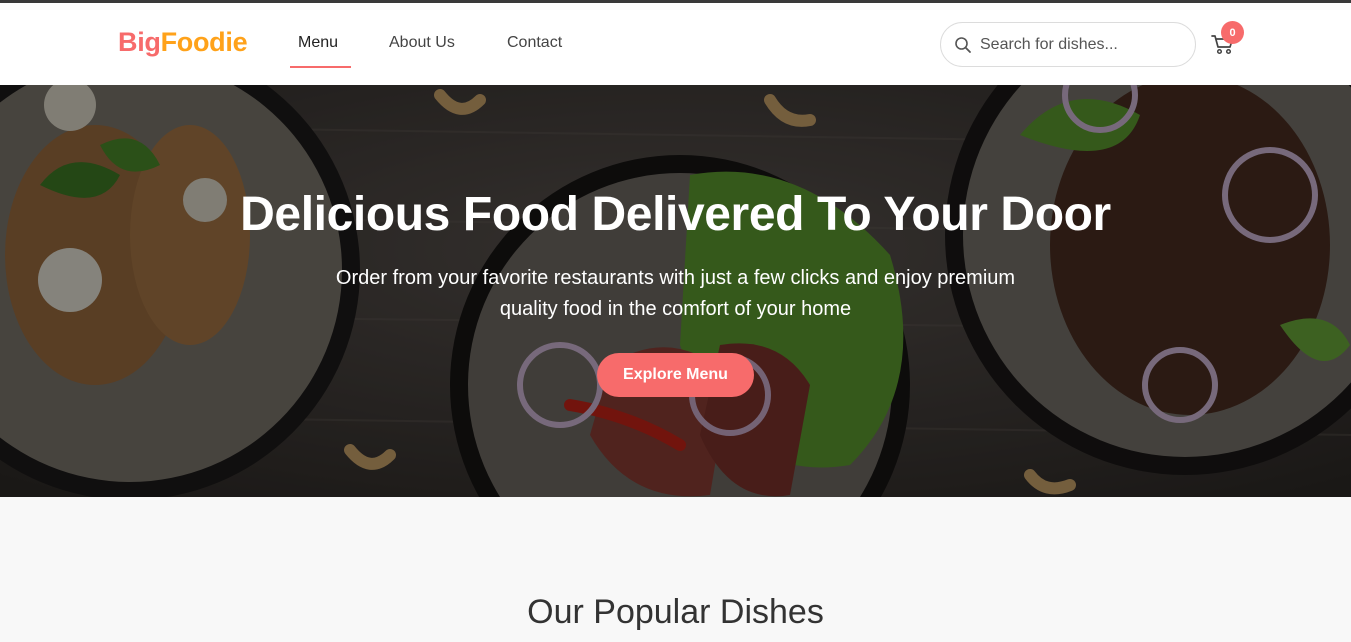  Describe the element at coordinates (534, 43) in the screenshot. I see `nav-link-contact: Contact` at that location.